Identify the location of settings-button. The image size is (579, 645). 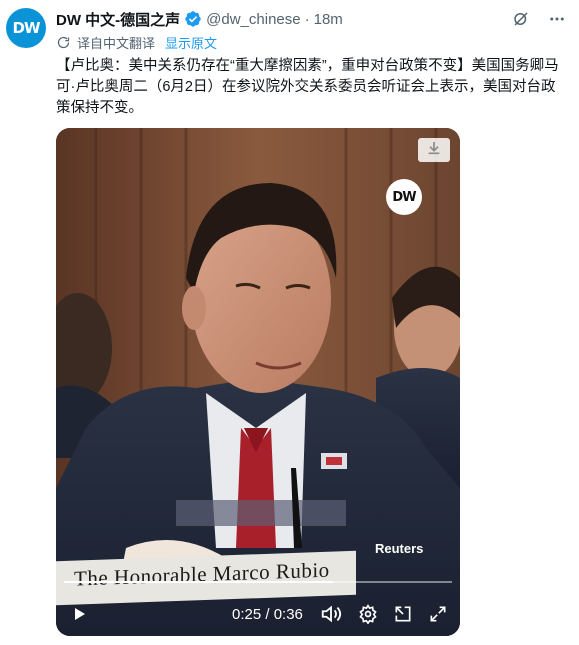
(368, 614).